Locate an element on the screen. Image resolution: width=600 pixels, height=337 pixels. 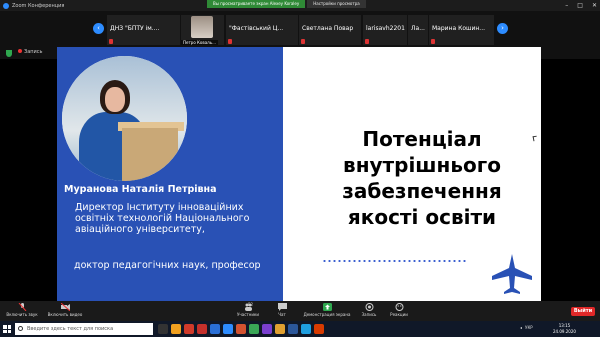
leave-meeting-button: Выйти is located at coordinates (583, 311).